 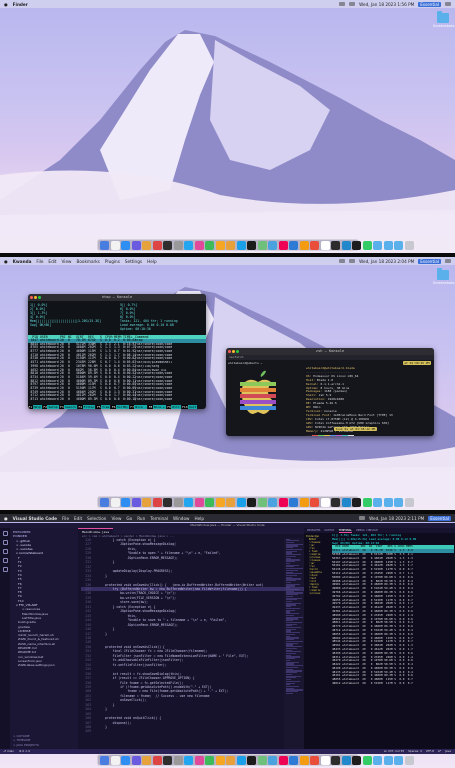 What do you see at coordinates (141, 518) in the screenshot?
I see `menu-item-run: Run` at bounding box center [141, 518].